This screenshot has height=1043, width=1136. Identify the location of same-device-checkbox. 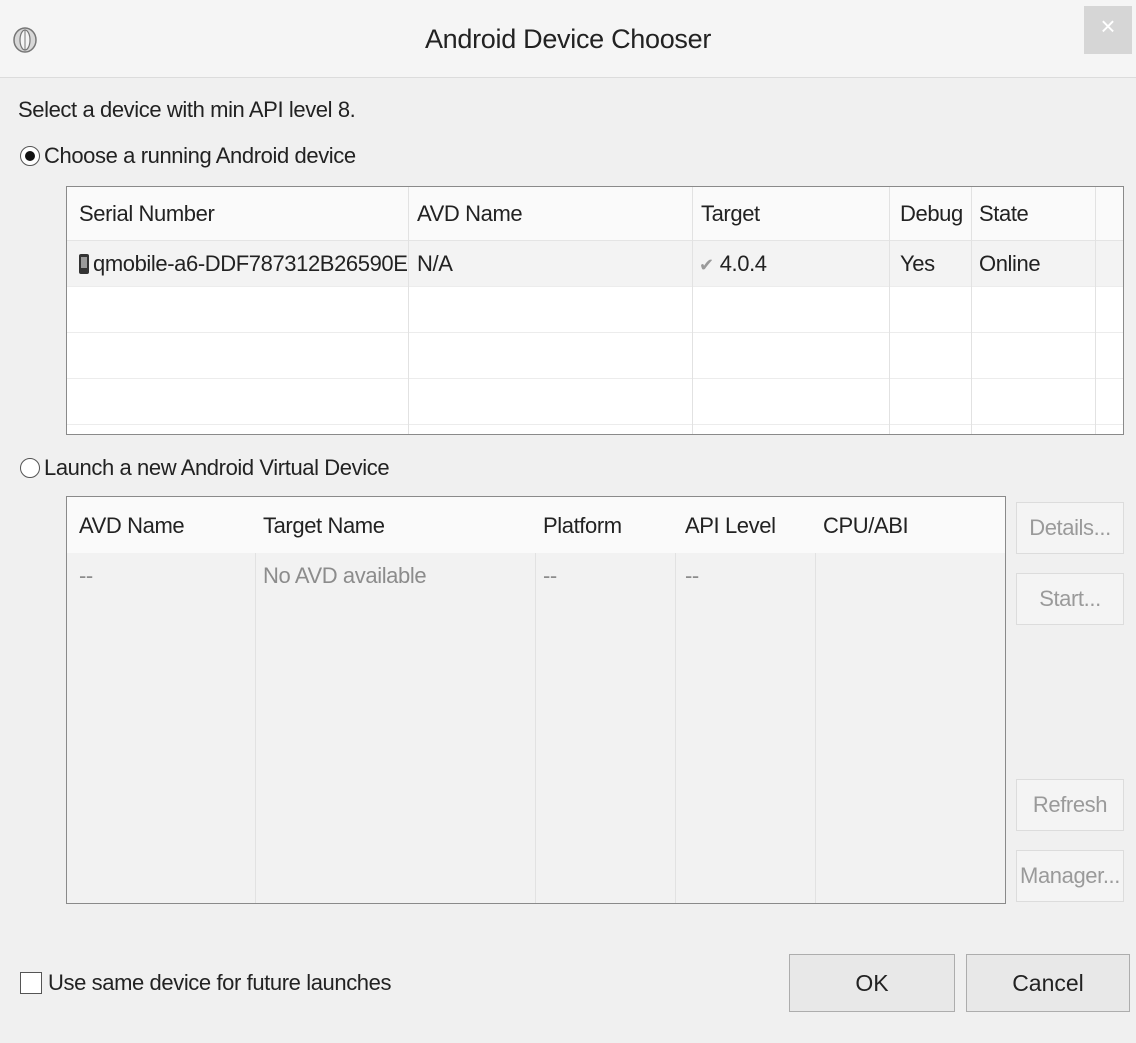
(31, 983).